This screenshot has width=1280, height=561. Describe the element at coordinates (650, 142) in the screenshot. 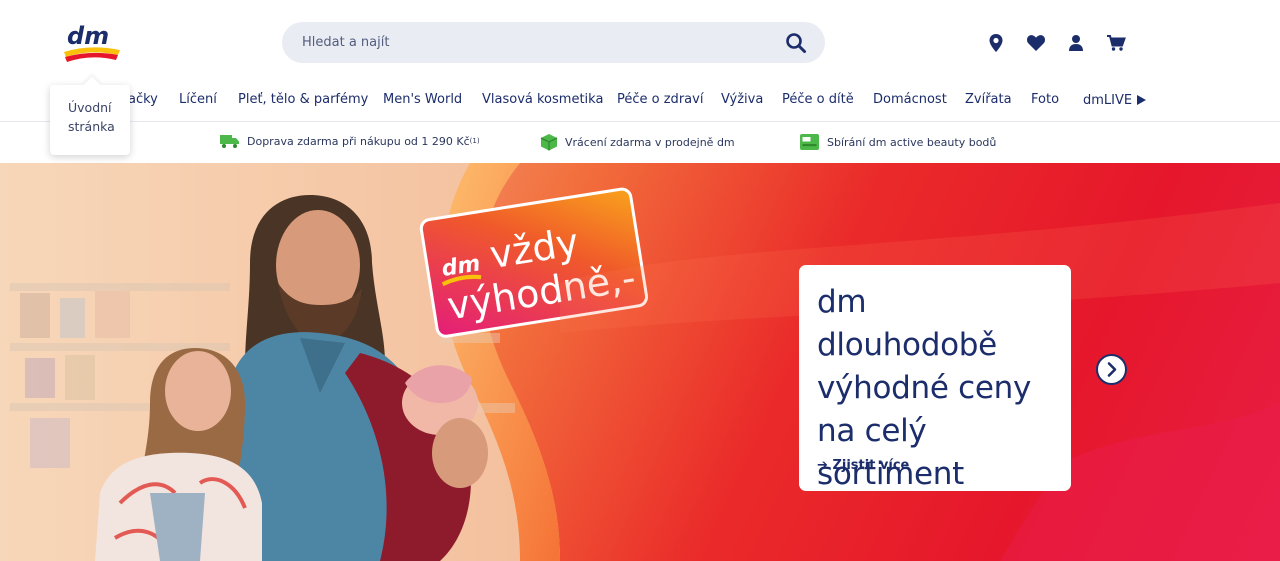

I see `benefit-text: Vrácení zdarma v prodejně dm` at that location.